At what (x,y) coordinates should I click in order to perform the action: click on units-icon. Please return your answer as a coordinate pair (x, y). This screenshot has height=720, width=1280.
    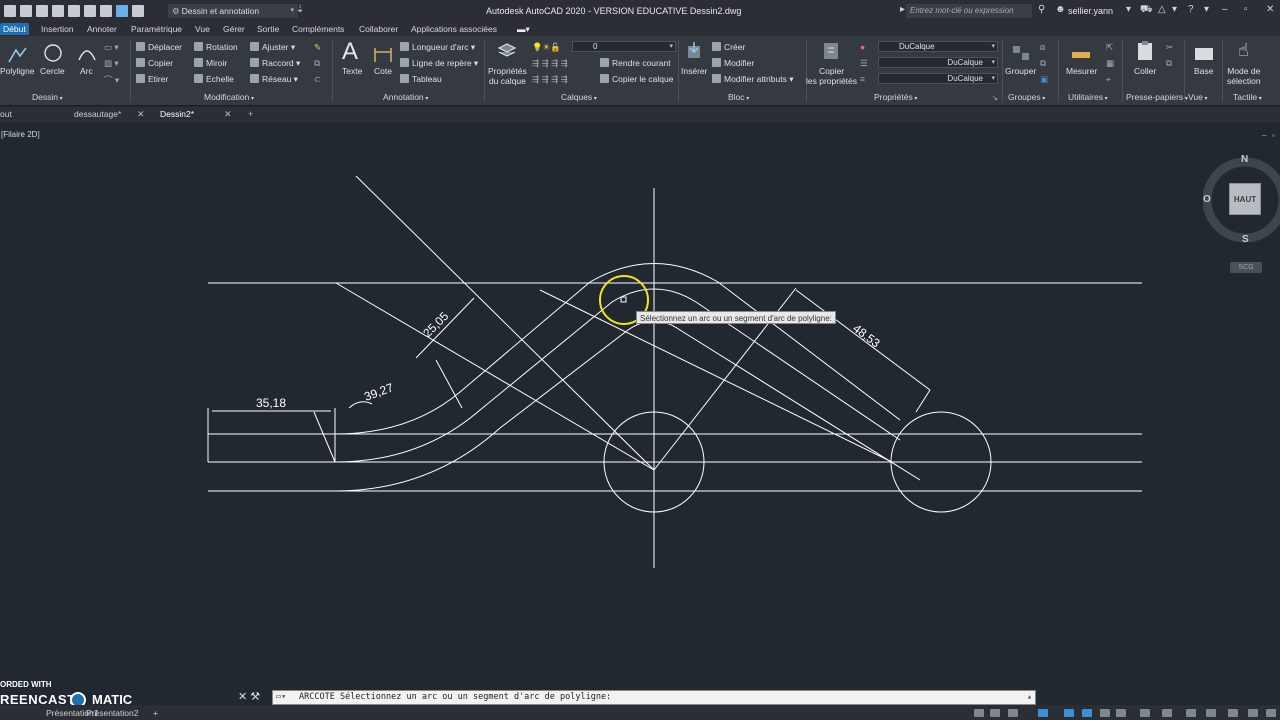
    Looking at the image, I should click on (1211, 713).